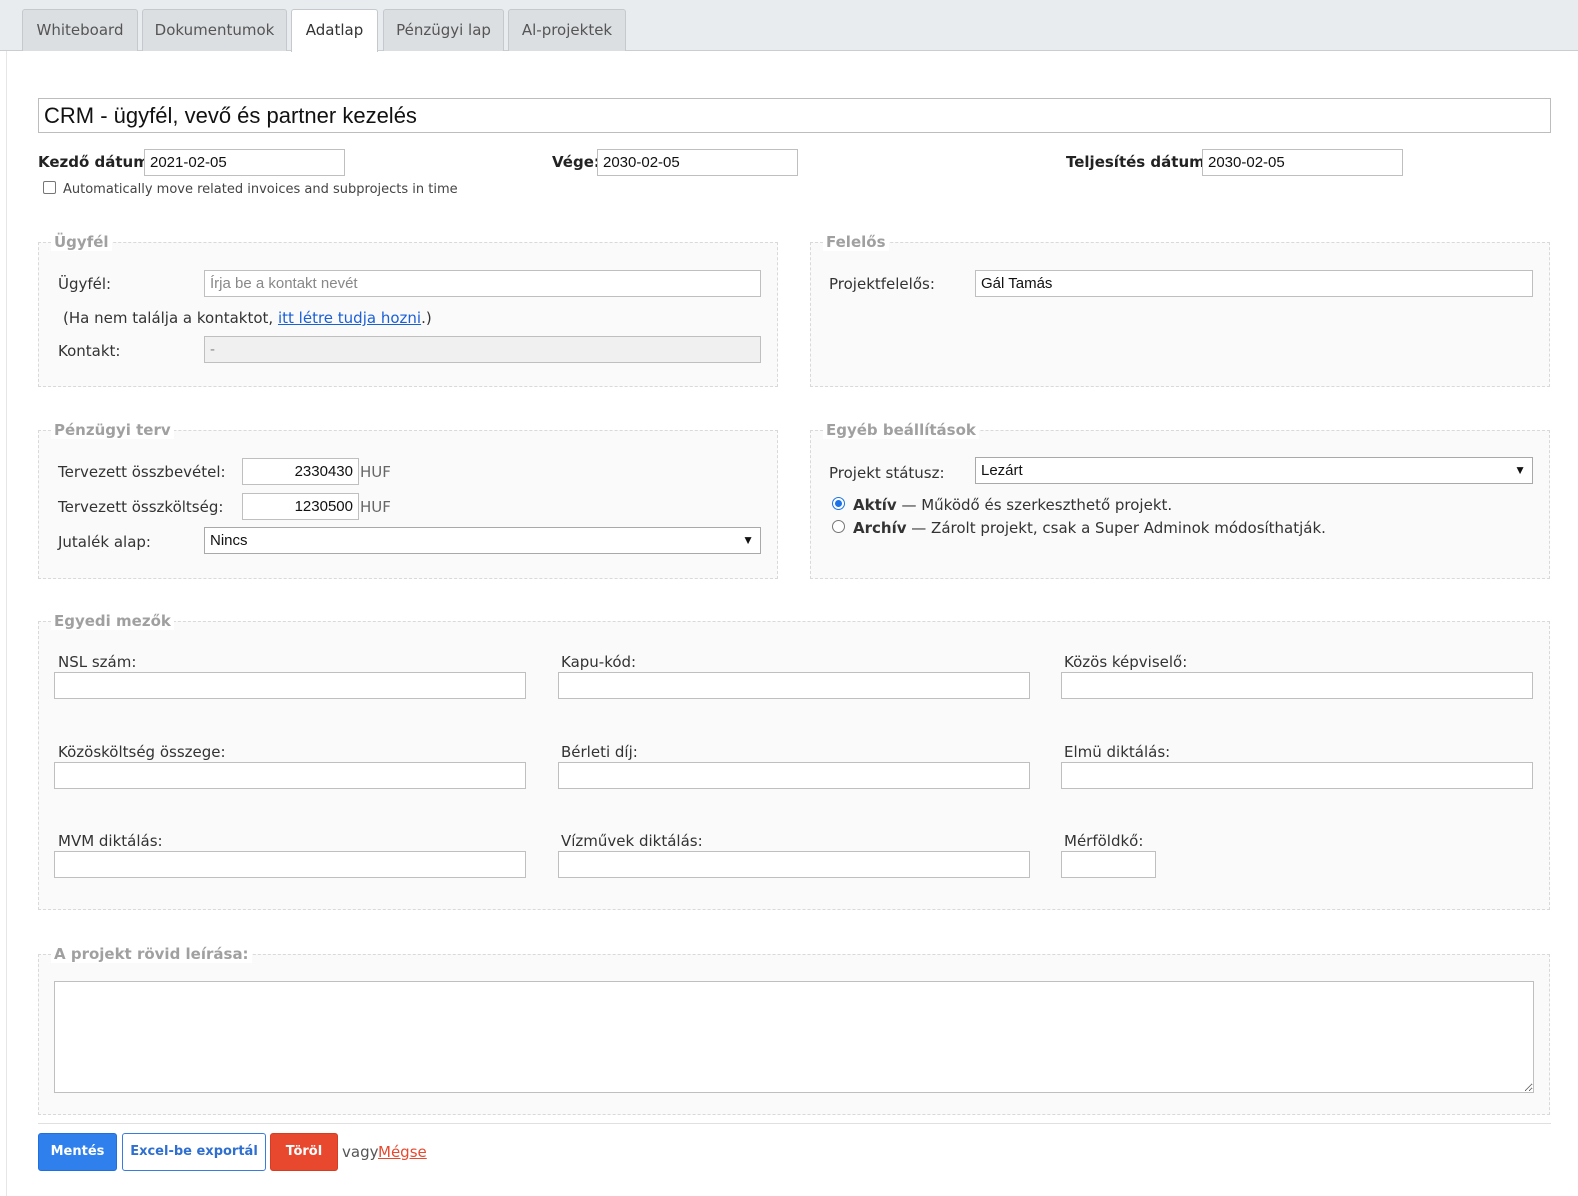 The height and width of the screenshot is (1196, 1578). Describe the element at coordinates (482, 349) in the screenshot. I see `contact-input` at that location.